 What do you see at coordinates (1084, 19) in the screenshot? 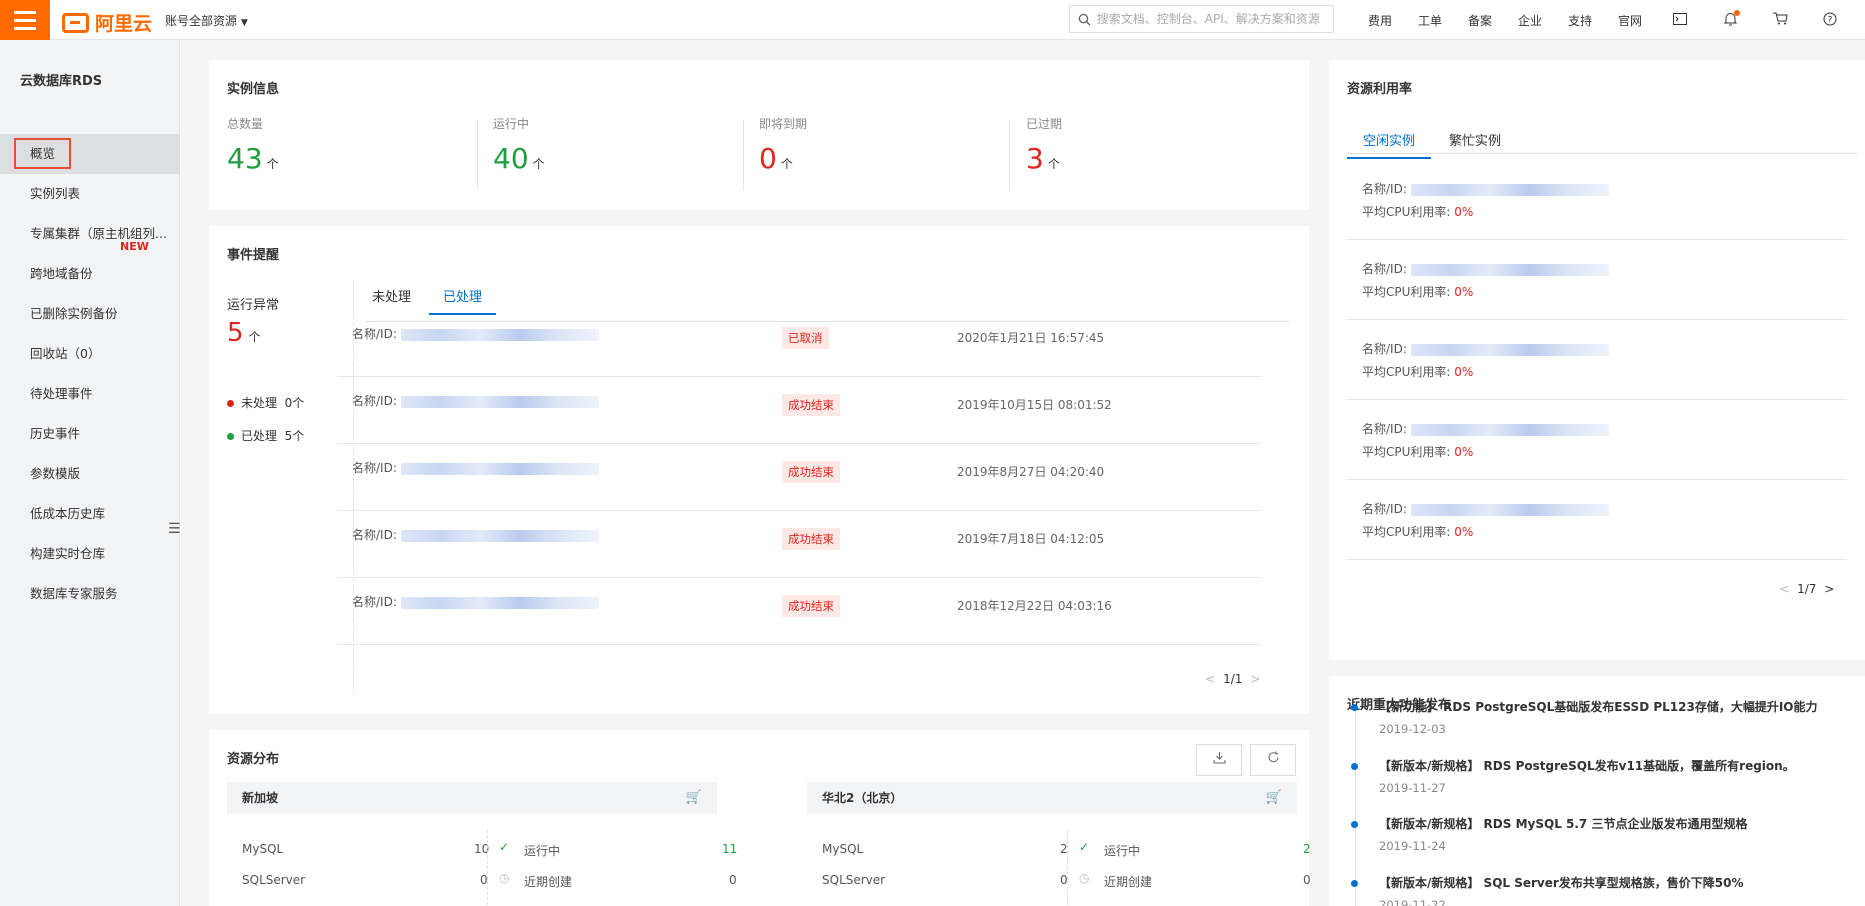
I see `search-icon` at bounding box center [1084, 19].